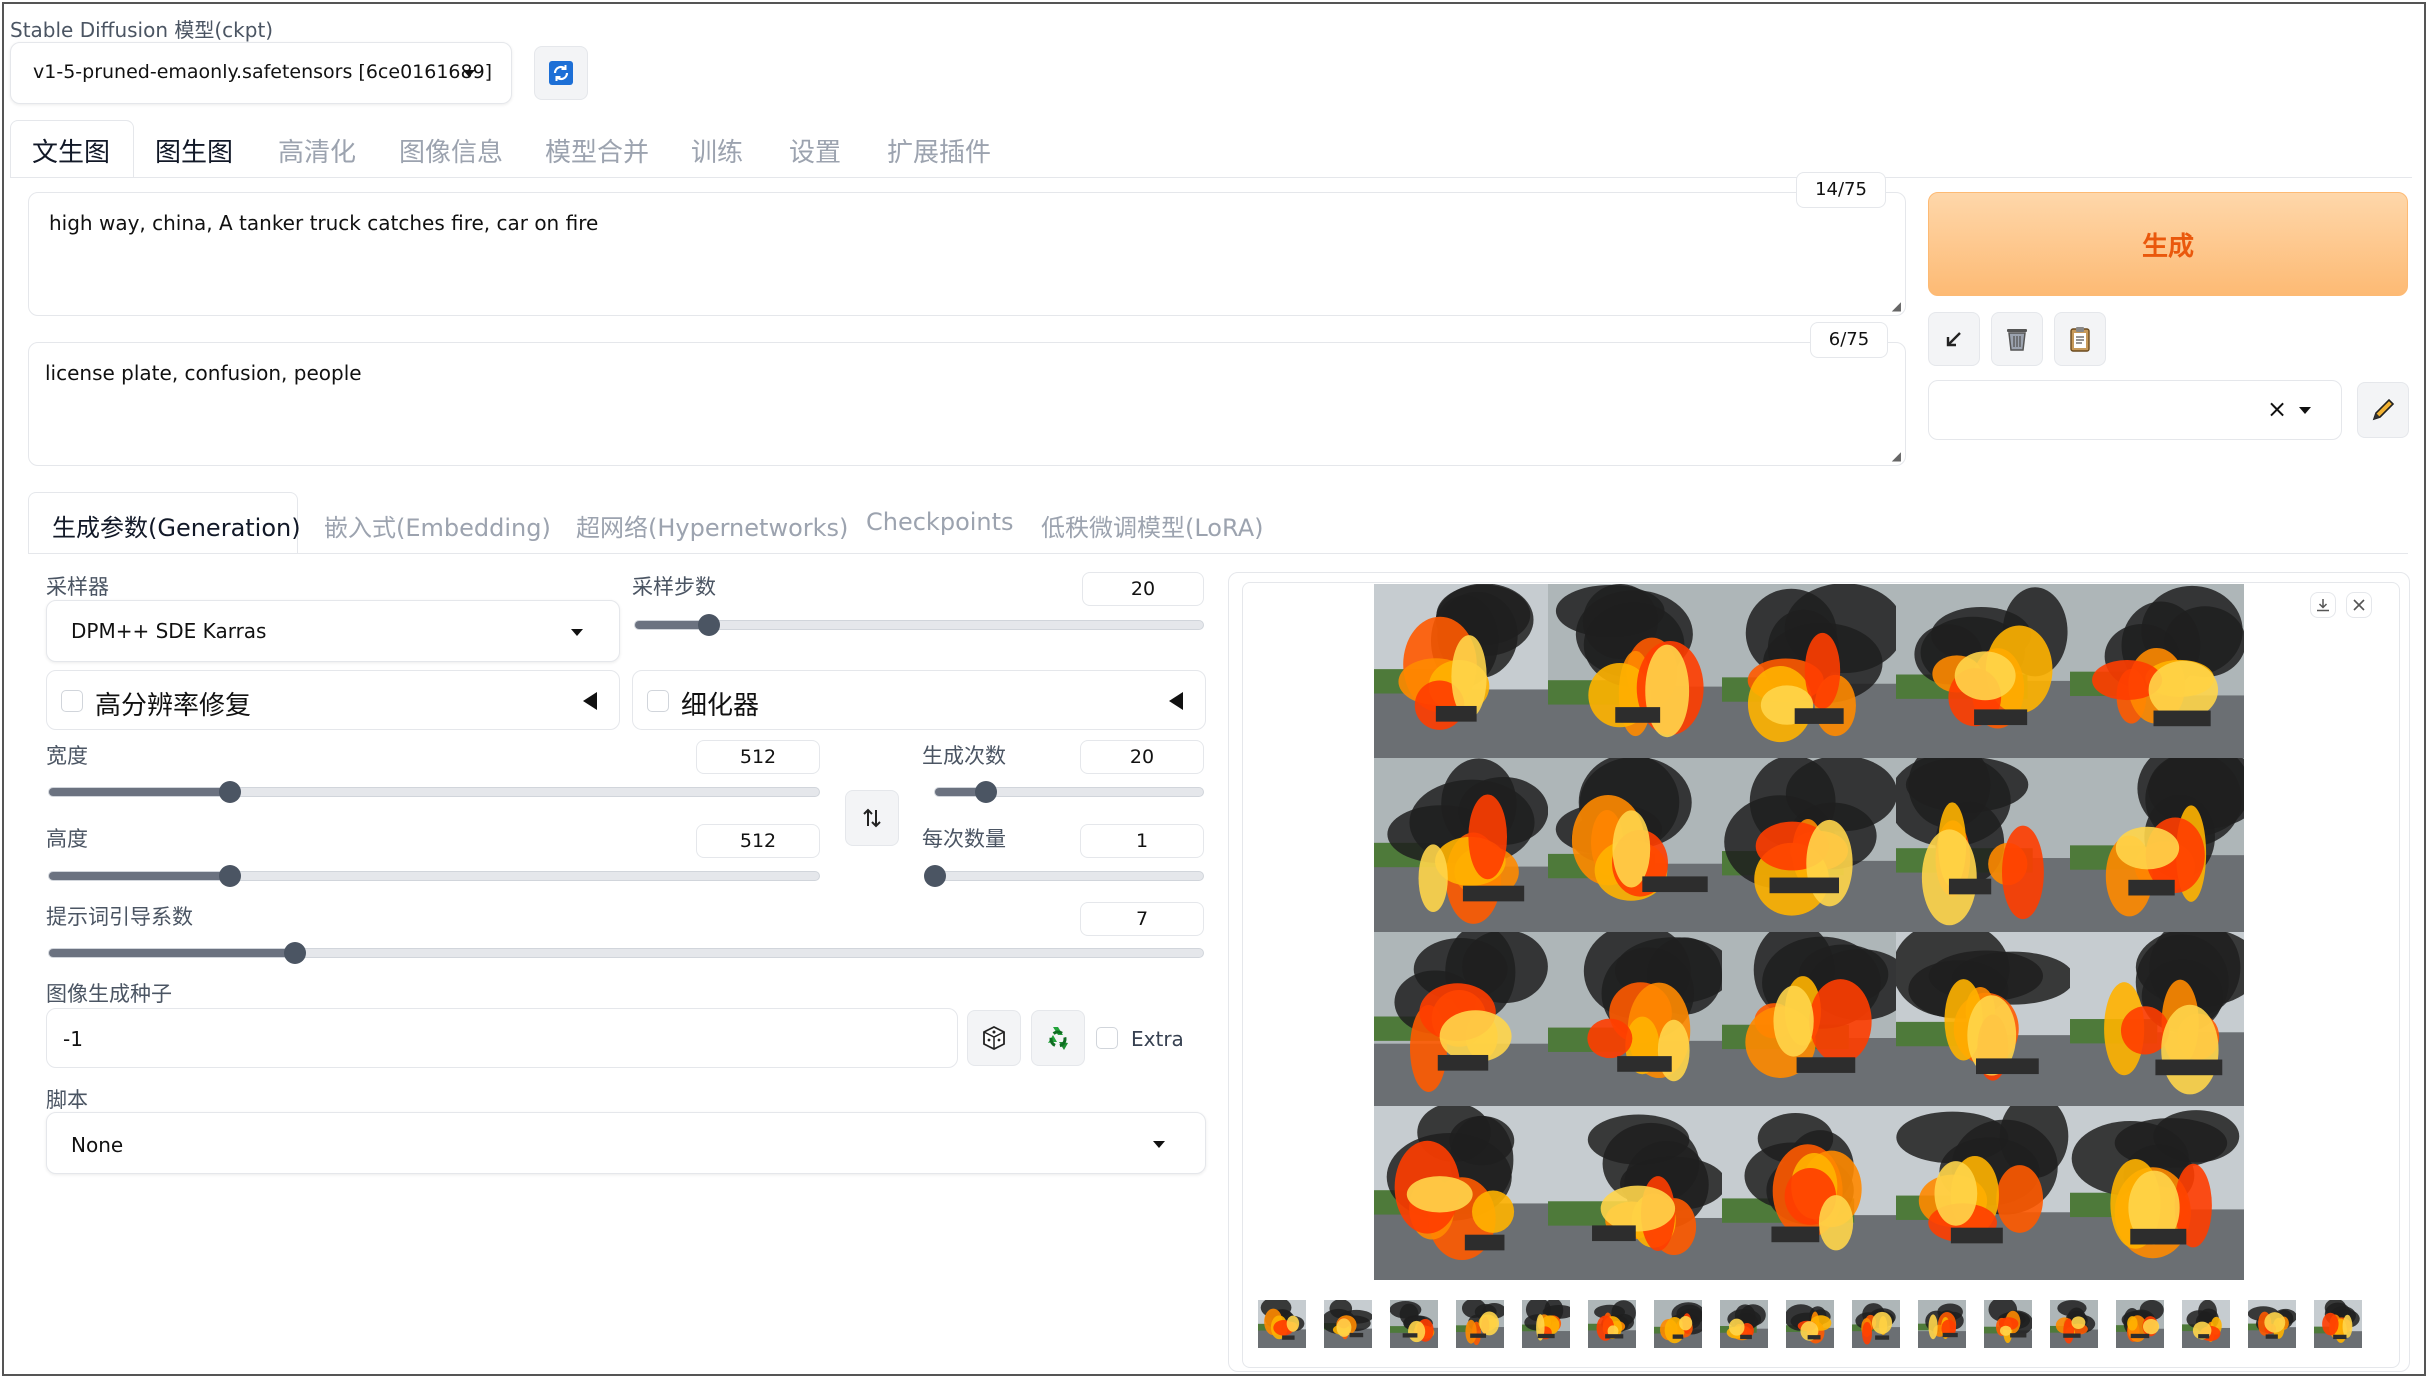 The height and width of the screenshot is (1381, 2430). Describe the element at coordinates (317, 150) in the screenshot. I see `tab-extras: 高清化` at that location.